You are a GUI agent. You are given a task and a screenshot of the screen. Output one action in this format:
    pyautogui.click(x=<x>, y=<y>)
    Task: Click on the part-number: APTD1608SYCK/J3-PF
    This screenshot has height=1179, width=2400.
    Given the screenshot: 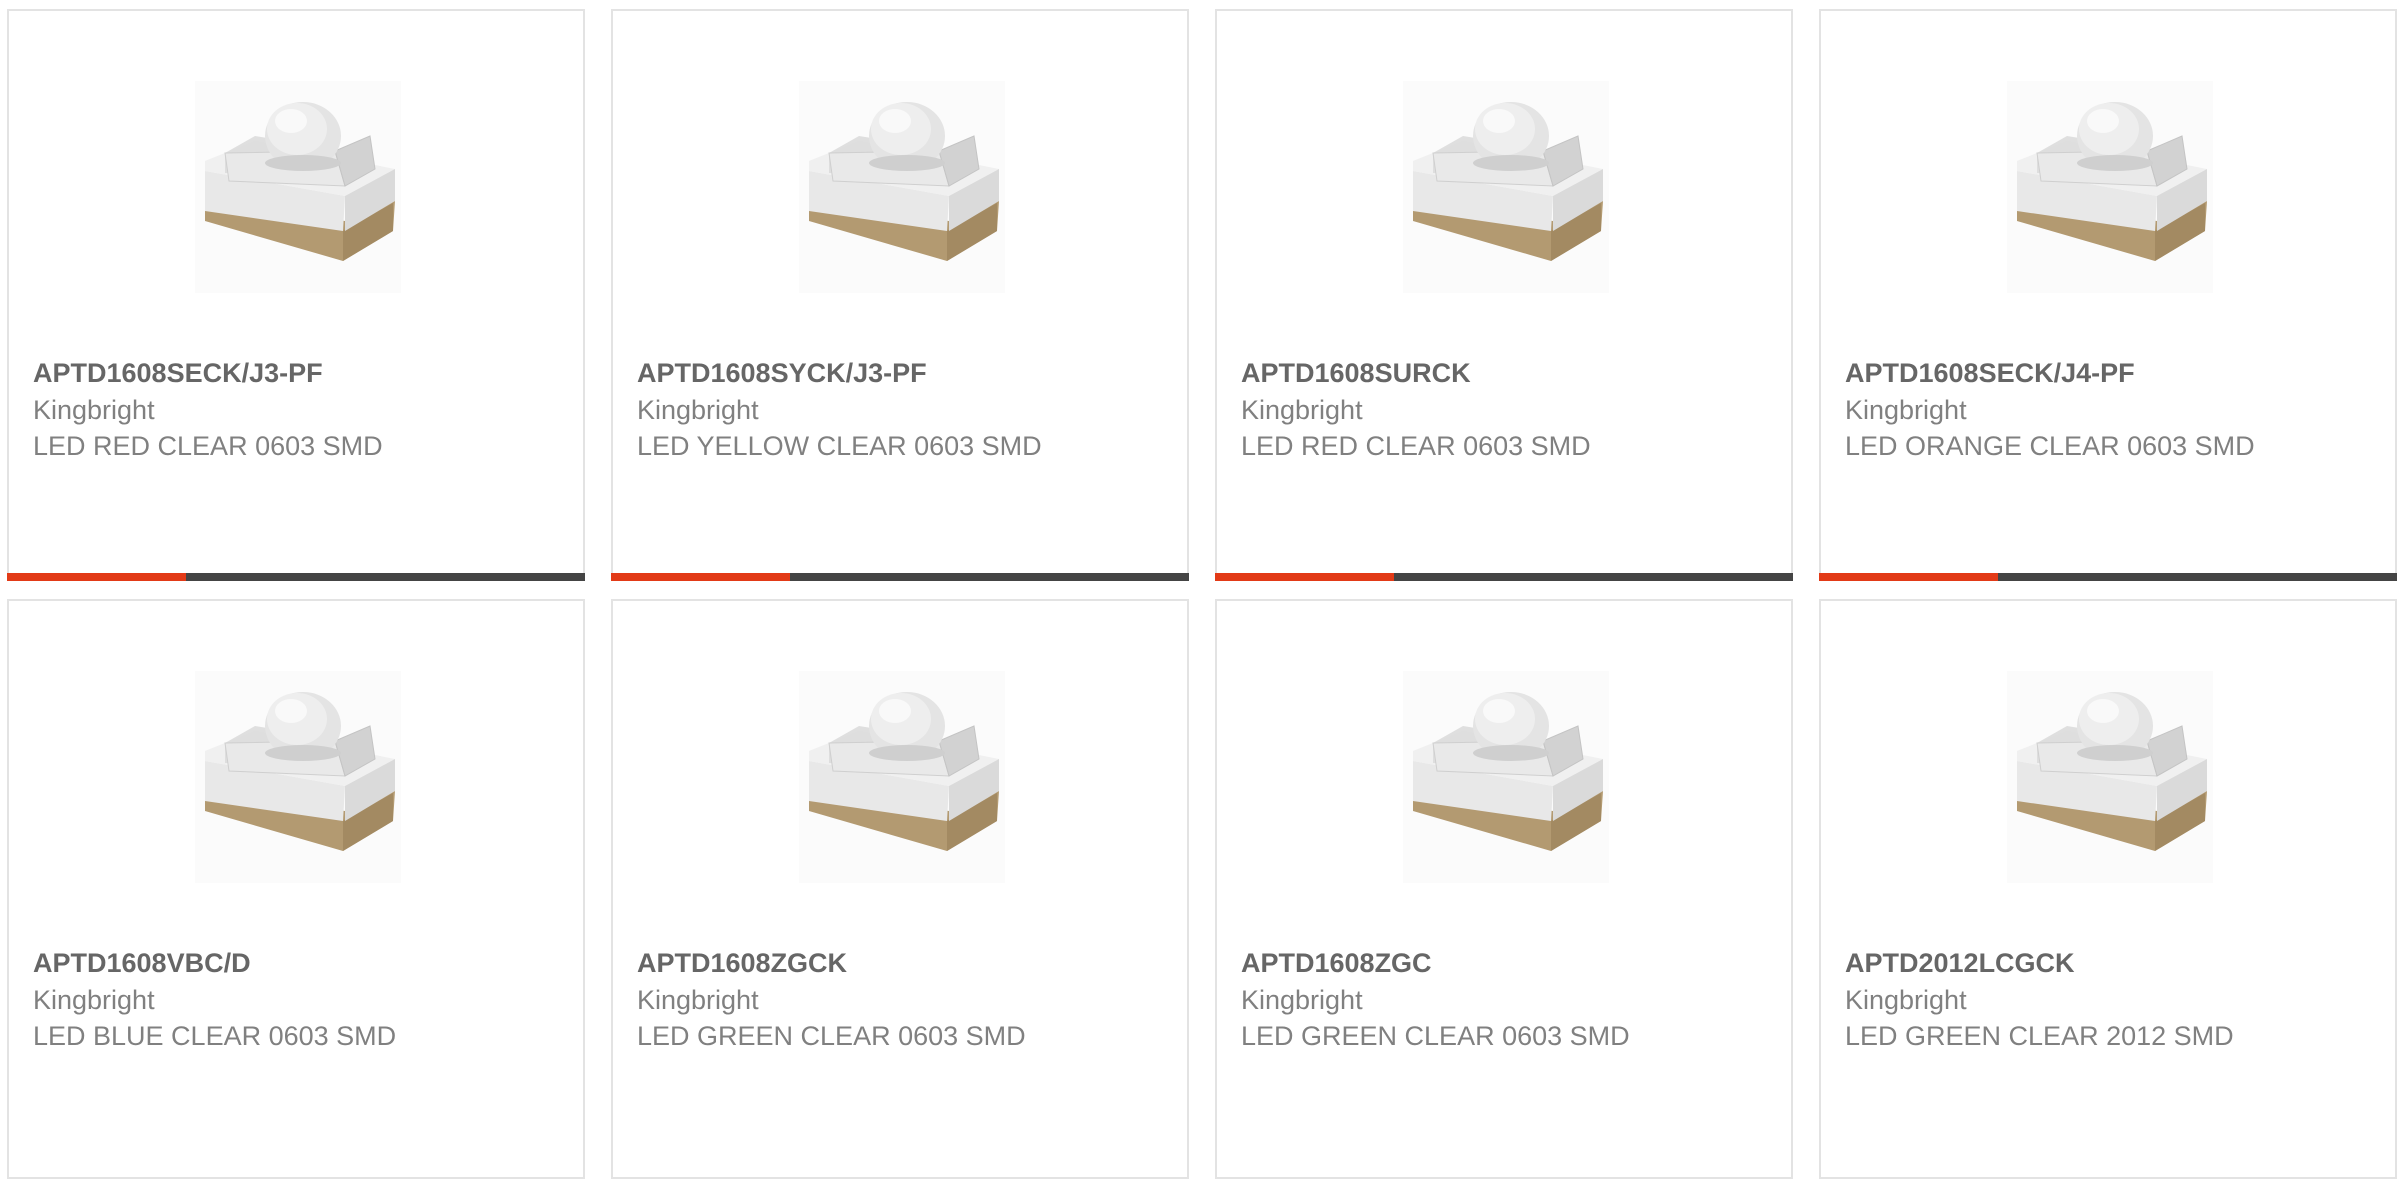 What is the action you would take?
    pyautogui.click(x=847, y=373)
    